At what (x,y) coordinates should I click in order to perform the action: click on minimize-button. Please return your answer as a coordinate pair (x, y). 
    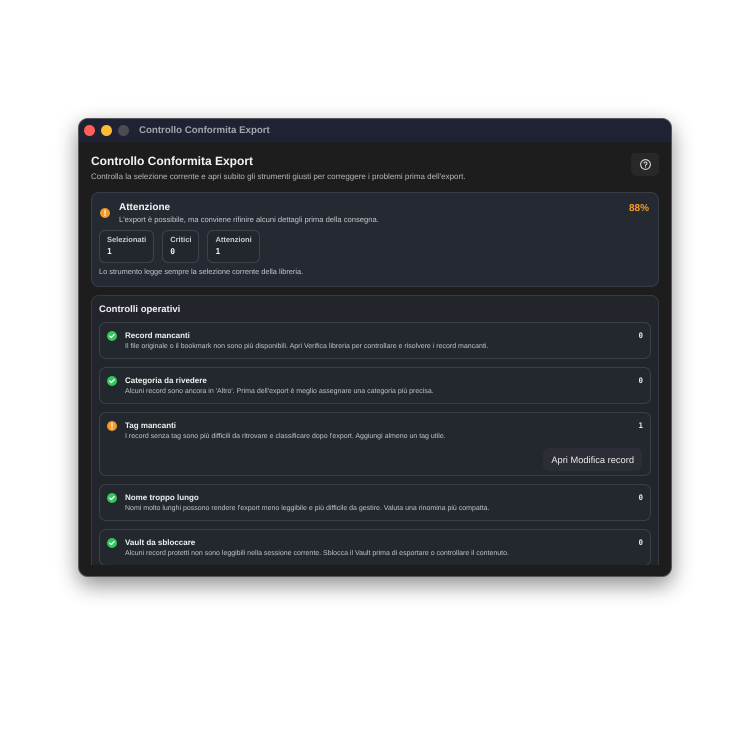
    Looking at the image, I should click on (106, 130).